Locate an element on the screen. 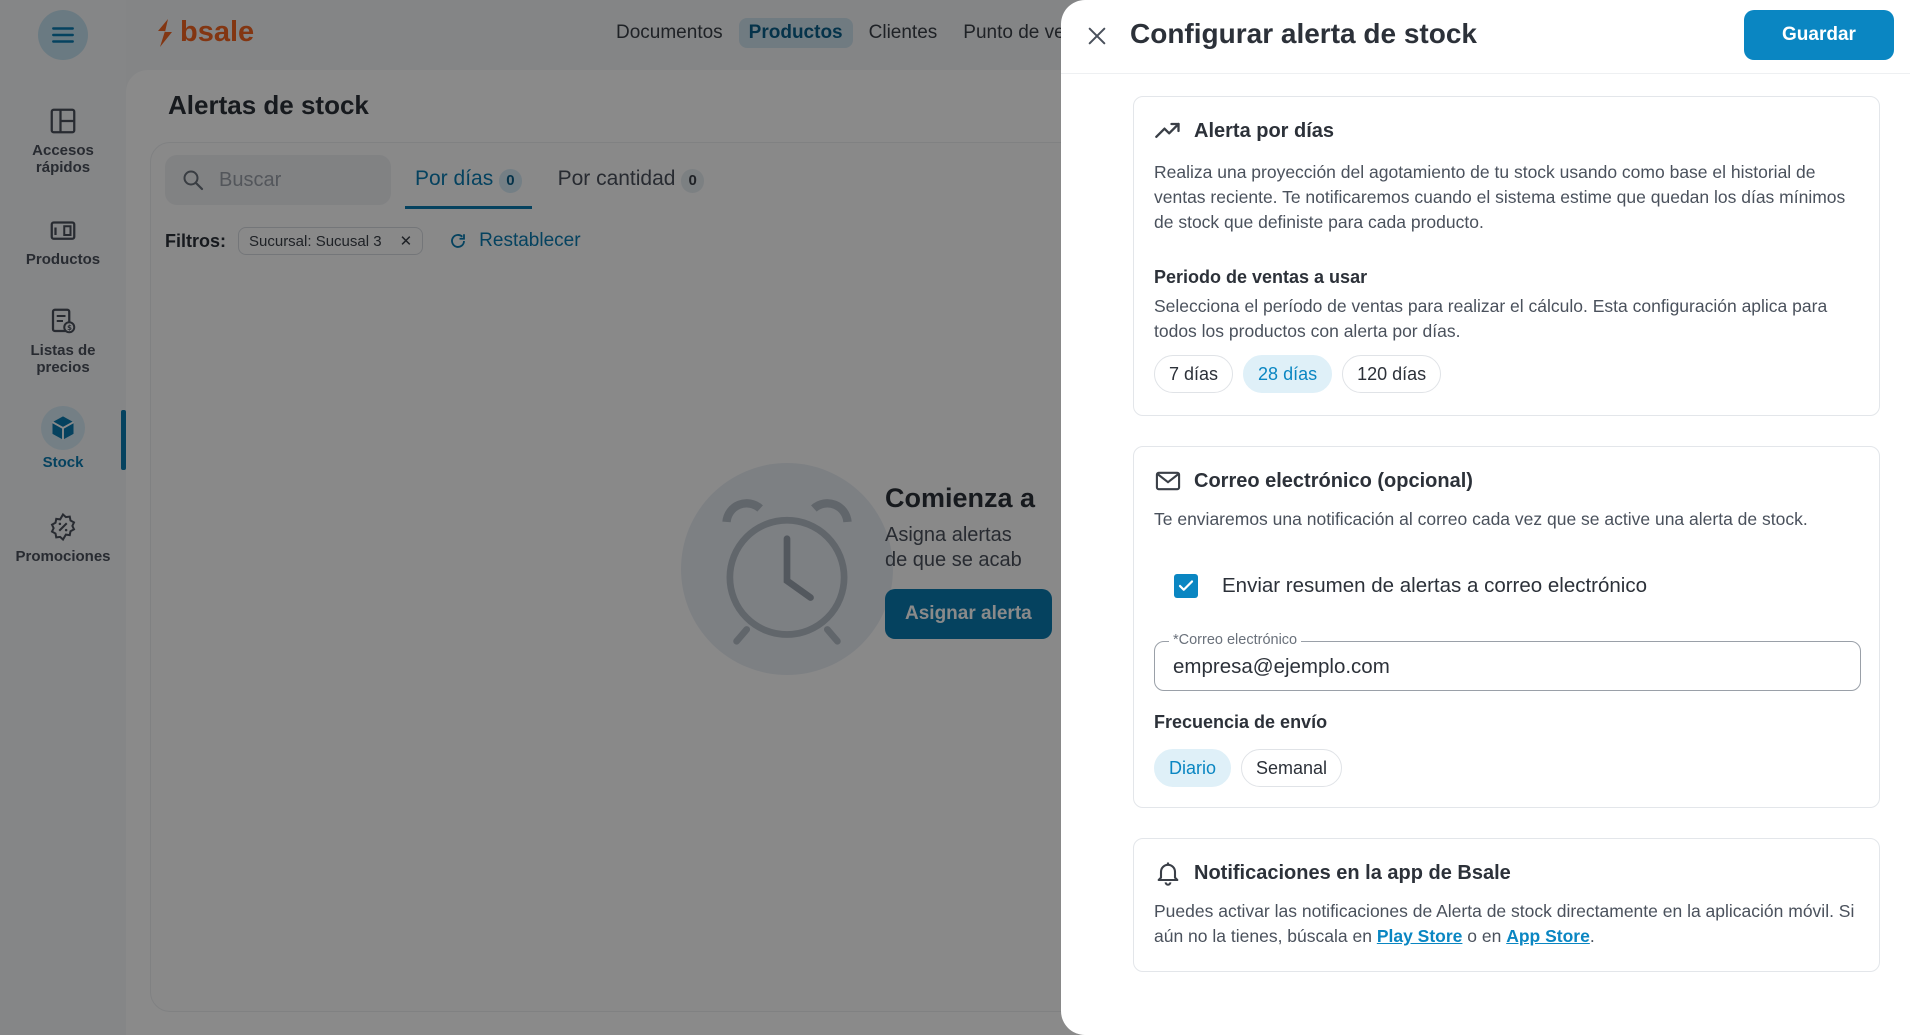  trending-up-icon is located at coordinates (1167, 130).